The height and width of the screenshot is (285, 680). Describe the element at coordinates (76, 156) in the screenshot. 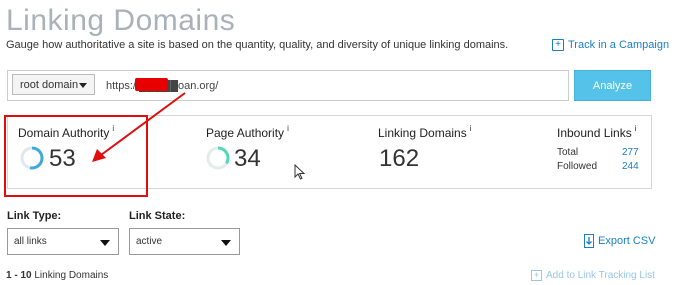

I see `annotation-highlight-box` at that location.